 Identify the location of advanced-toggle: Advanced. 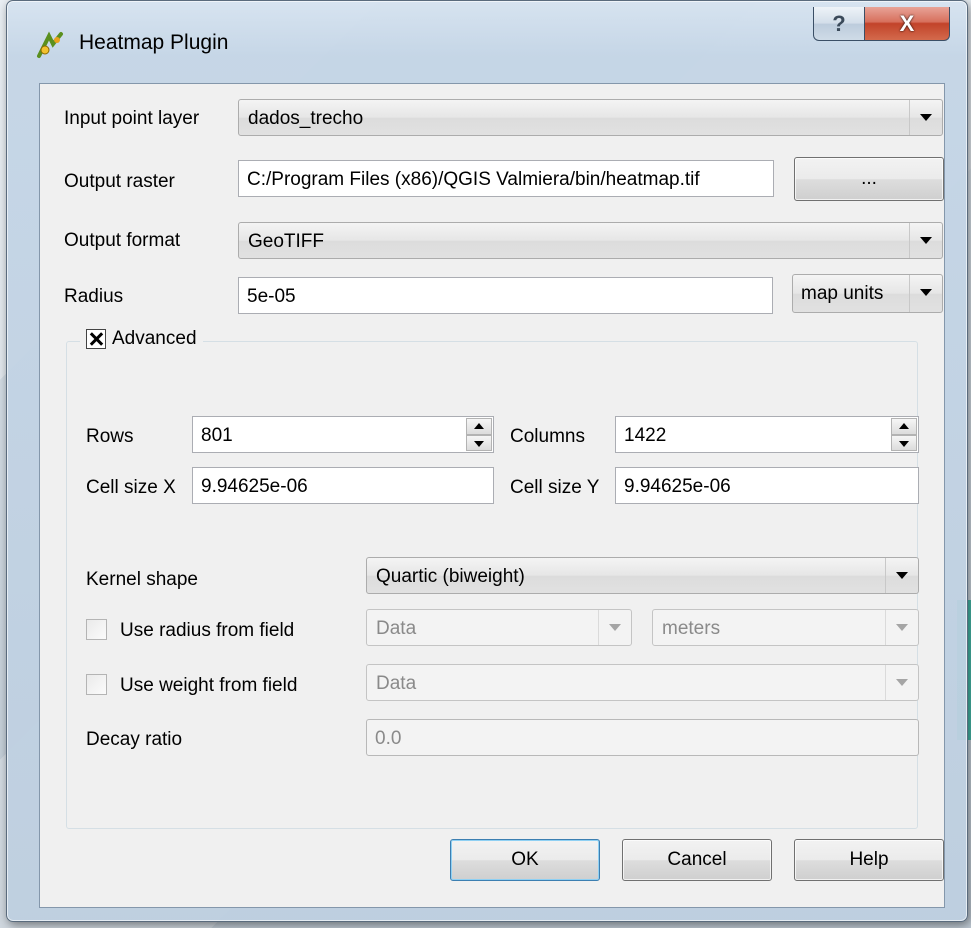
(141, 339).